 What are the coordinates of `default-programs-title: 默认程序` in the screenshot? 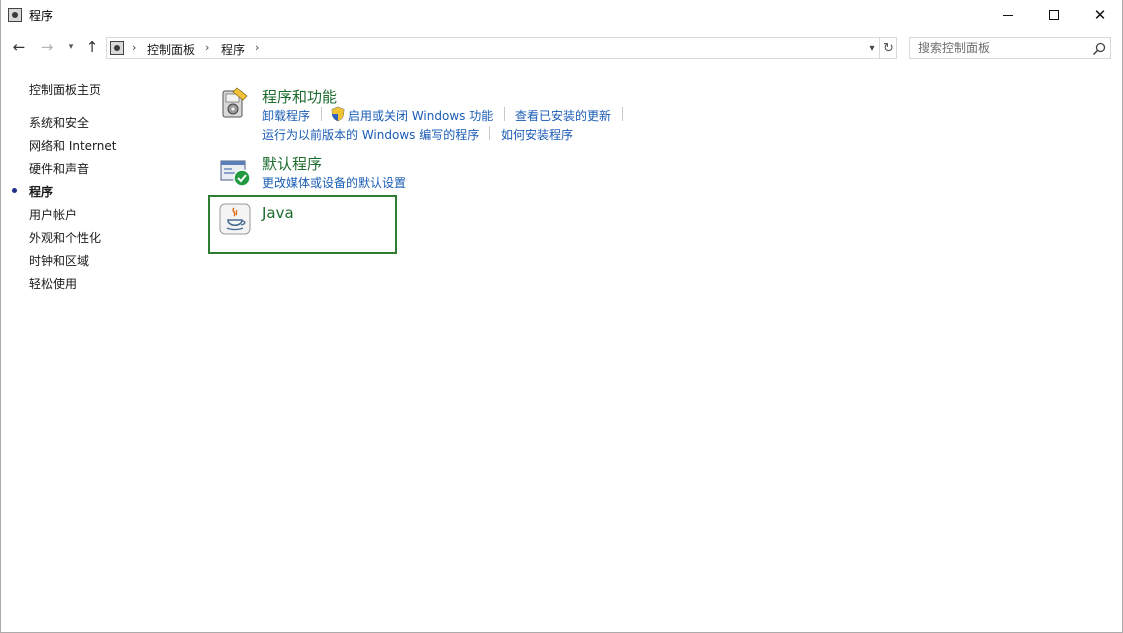 It's located at (292, 163).